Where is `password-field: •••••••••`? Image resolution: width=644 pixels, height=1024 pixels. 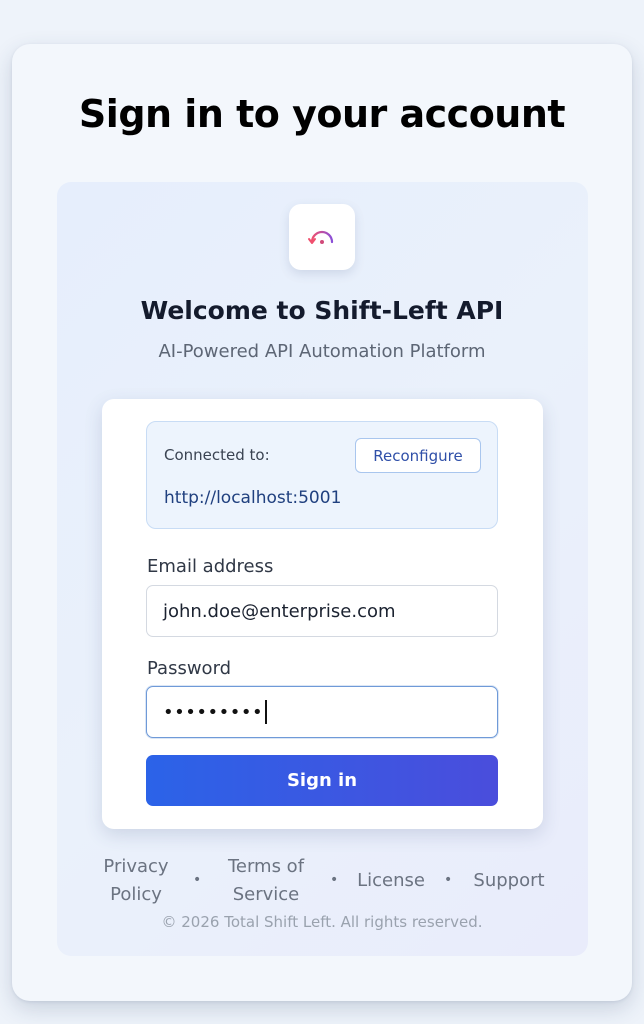
password-field: ••••••••• is located at coordinates (322, 712).